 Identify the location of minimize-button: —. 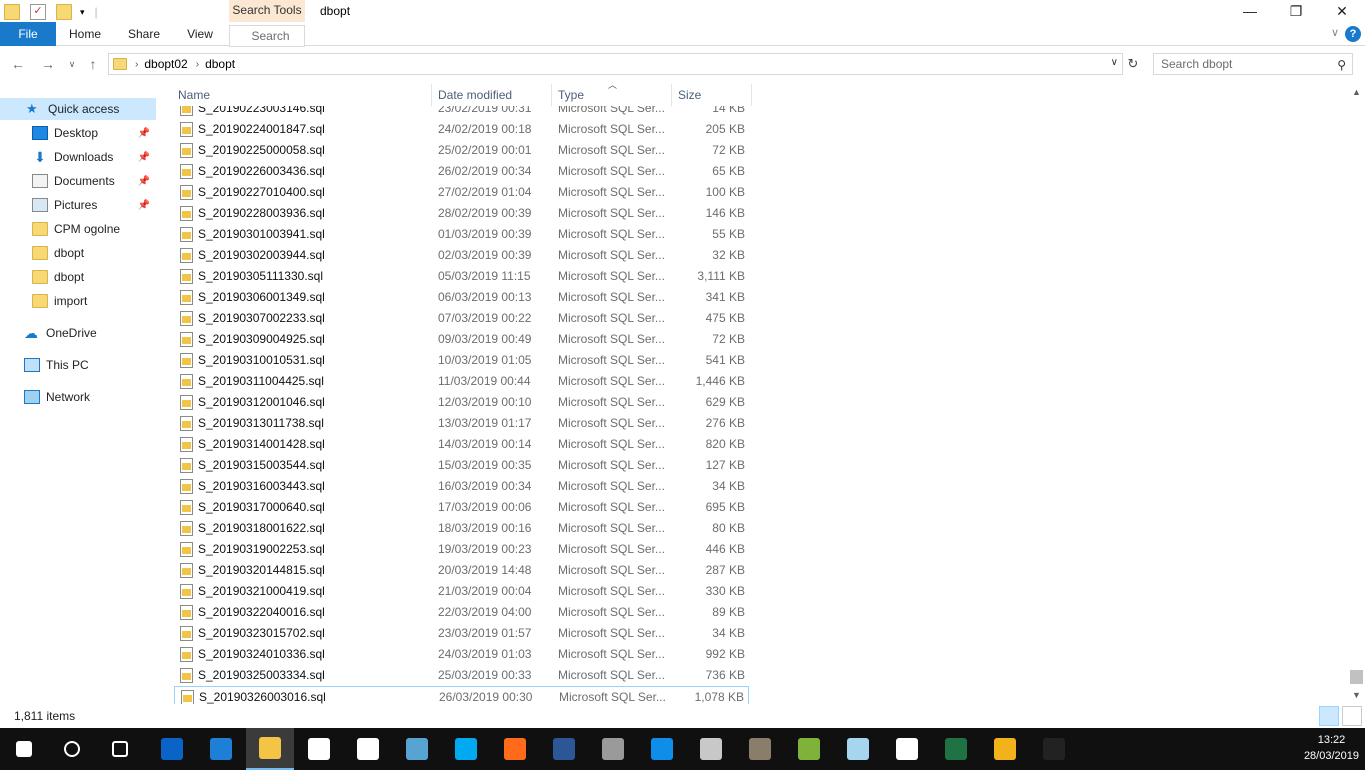
(1250, 11).